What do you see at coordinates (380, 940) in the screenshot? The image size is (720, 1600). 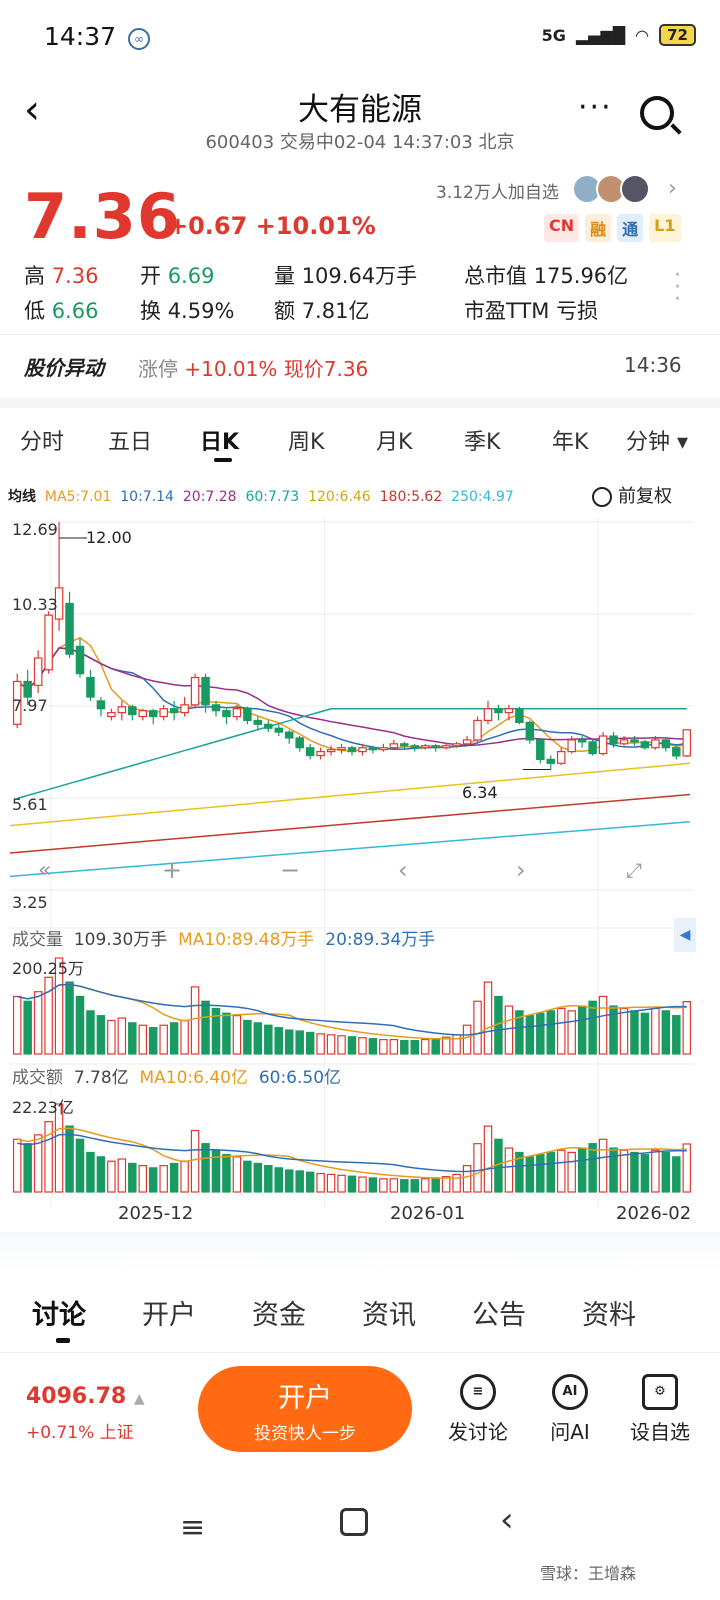 I see `volume-ma20: 20:89.34万手` at bounding box center [380, 940].